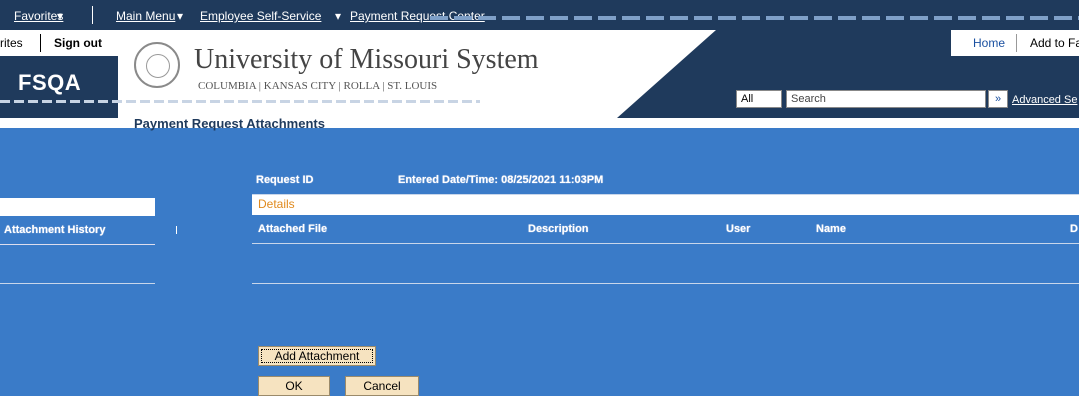  Describe the element at coordinates (558, 229) in the screenshot. I see `column-header-description: Description` at that location.